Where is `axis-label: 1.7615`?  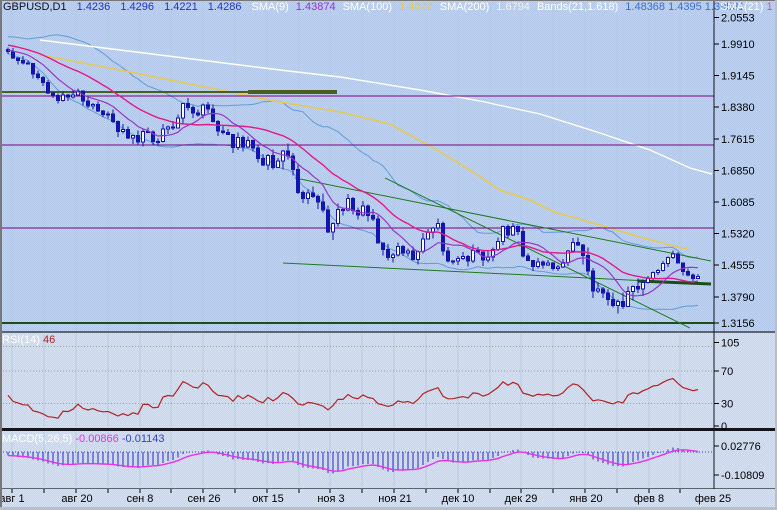
axis-label: 1.7615 is located at coordinates (738, 140).